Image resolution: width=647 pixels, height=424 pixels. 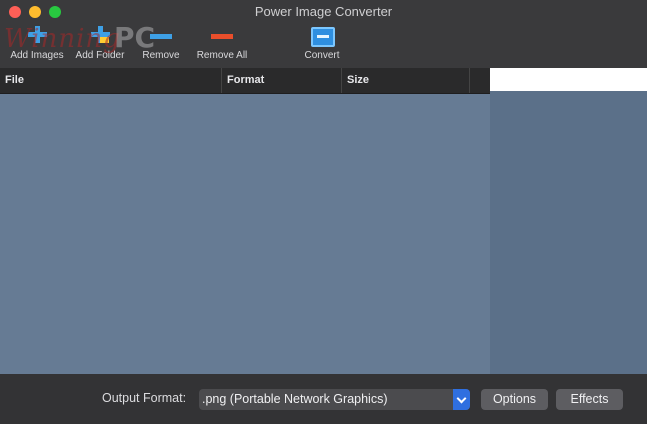 What do you see at coordinates (480, 80) in the screenshot?
I see `column-header-extra` at bounding box center [480, 80].